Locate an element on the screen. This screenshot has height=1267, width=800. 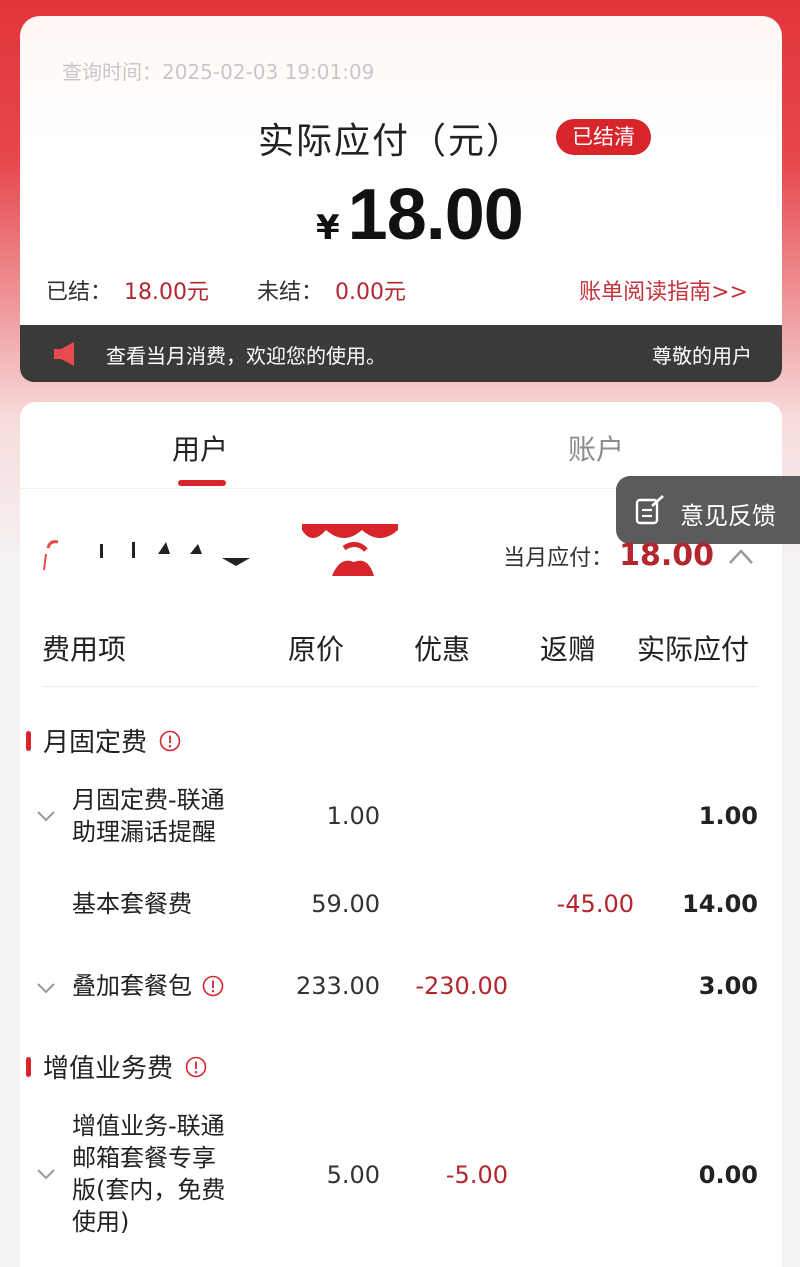
total-amount: ¥ 18.00 is located at coordinates (420, 215).